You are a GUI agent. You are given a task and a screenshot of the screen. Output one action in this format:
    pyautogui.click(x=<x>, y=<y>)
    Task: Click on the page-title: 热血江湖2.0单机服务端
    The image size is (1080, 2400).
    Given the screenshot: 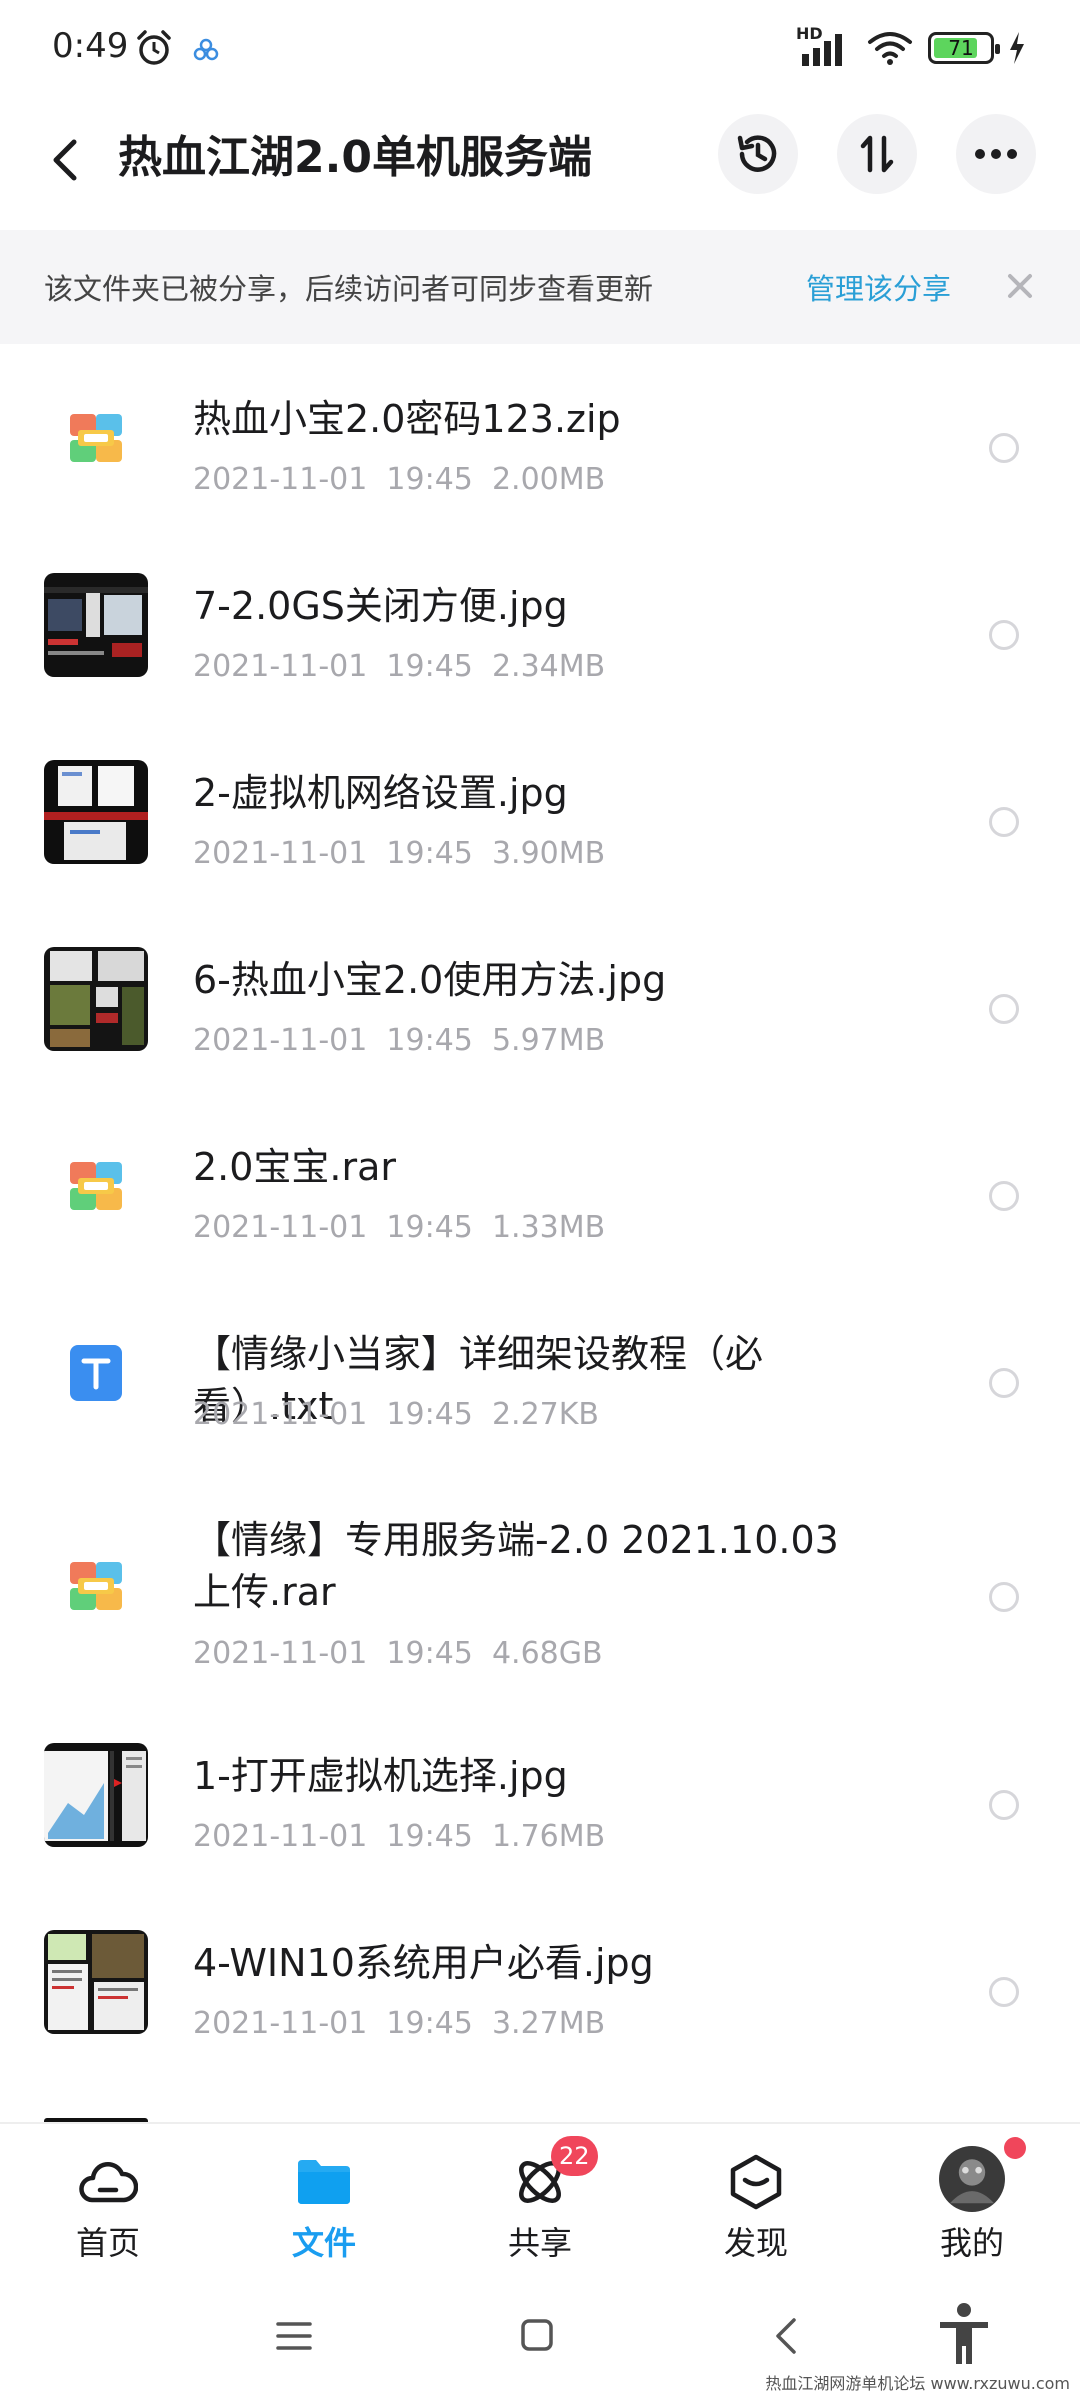 What is the action you would take?
    pyautogui.click(x=355, y=157)
    